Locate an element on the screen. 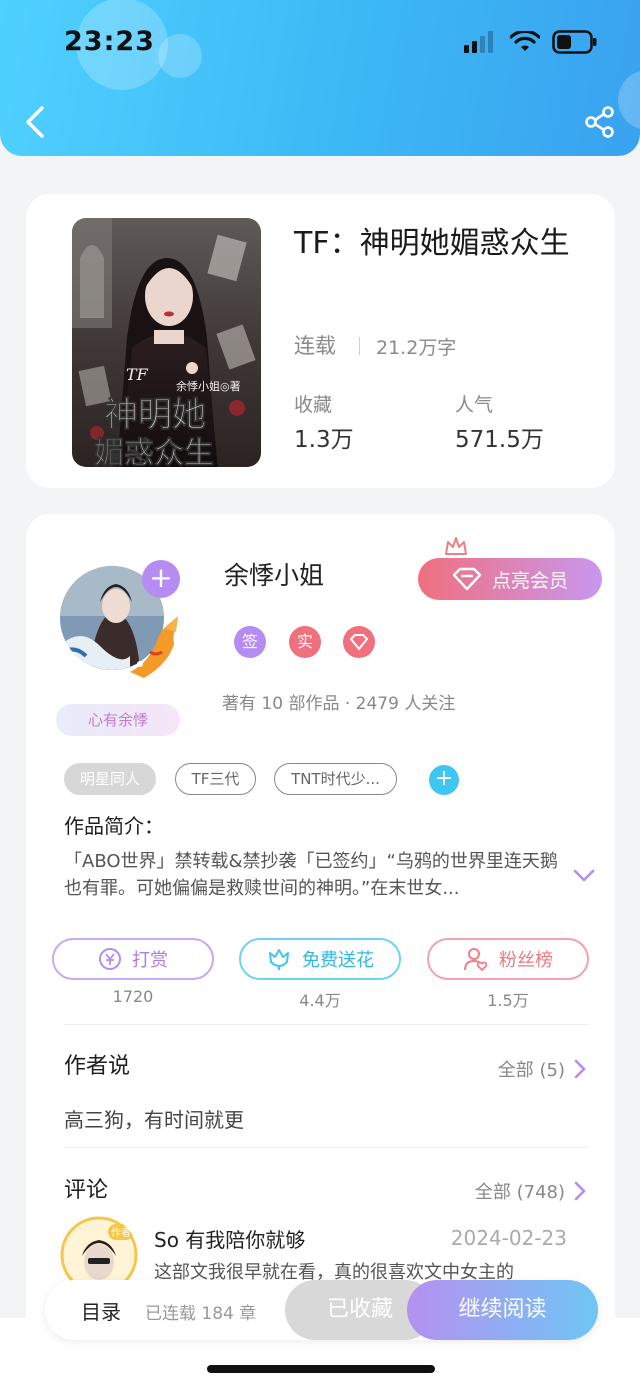  share-button is located at coordinates (600, 124).